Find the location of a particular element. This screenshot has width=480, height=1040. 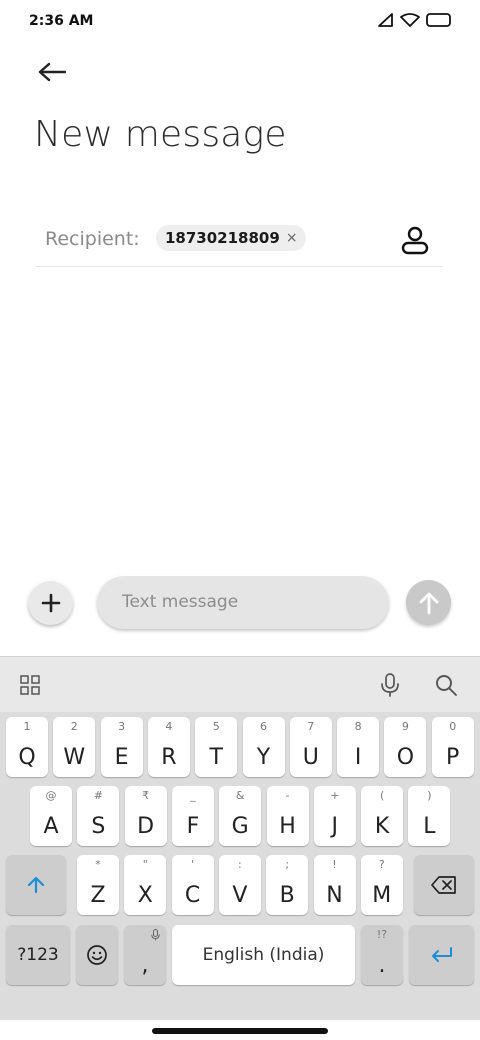

key-label: V is located at coordinates (240, 895).